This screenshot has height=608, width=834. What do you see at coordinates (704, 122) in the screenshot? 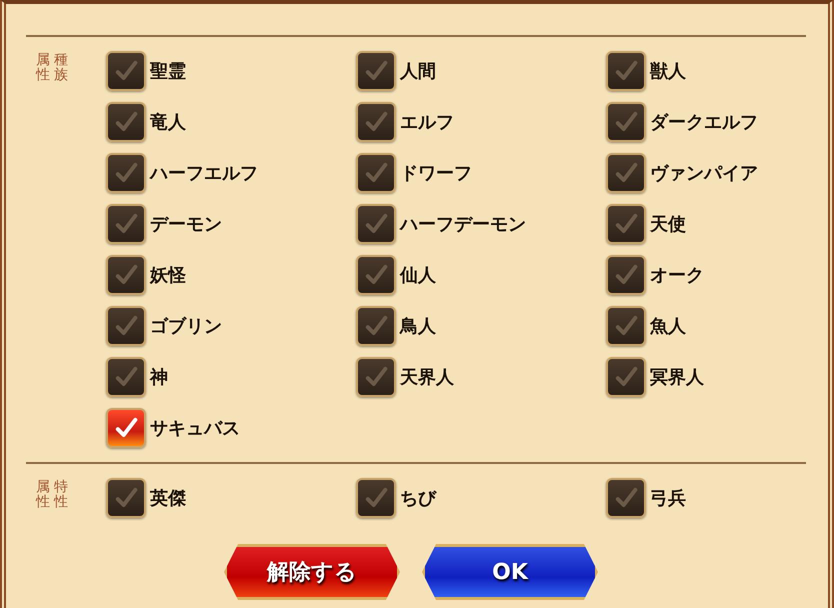
I see `option-label: ダークエルフ` at bounding box center [704, 122].